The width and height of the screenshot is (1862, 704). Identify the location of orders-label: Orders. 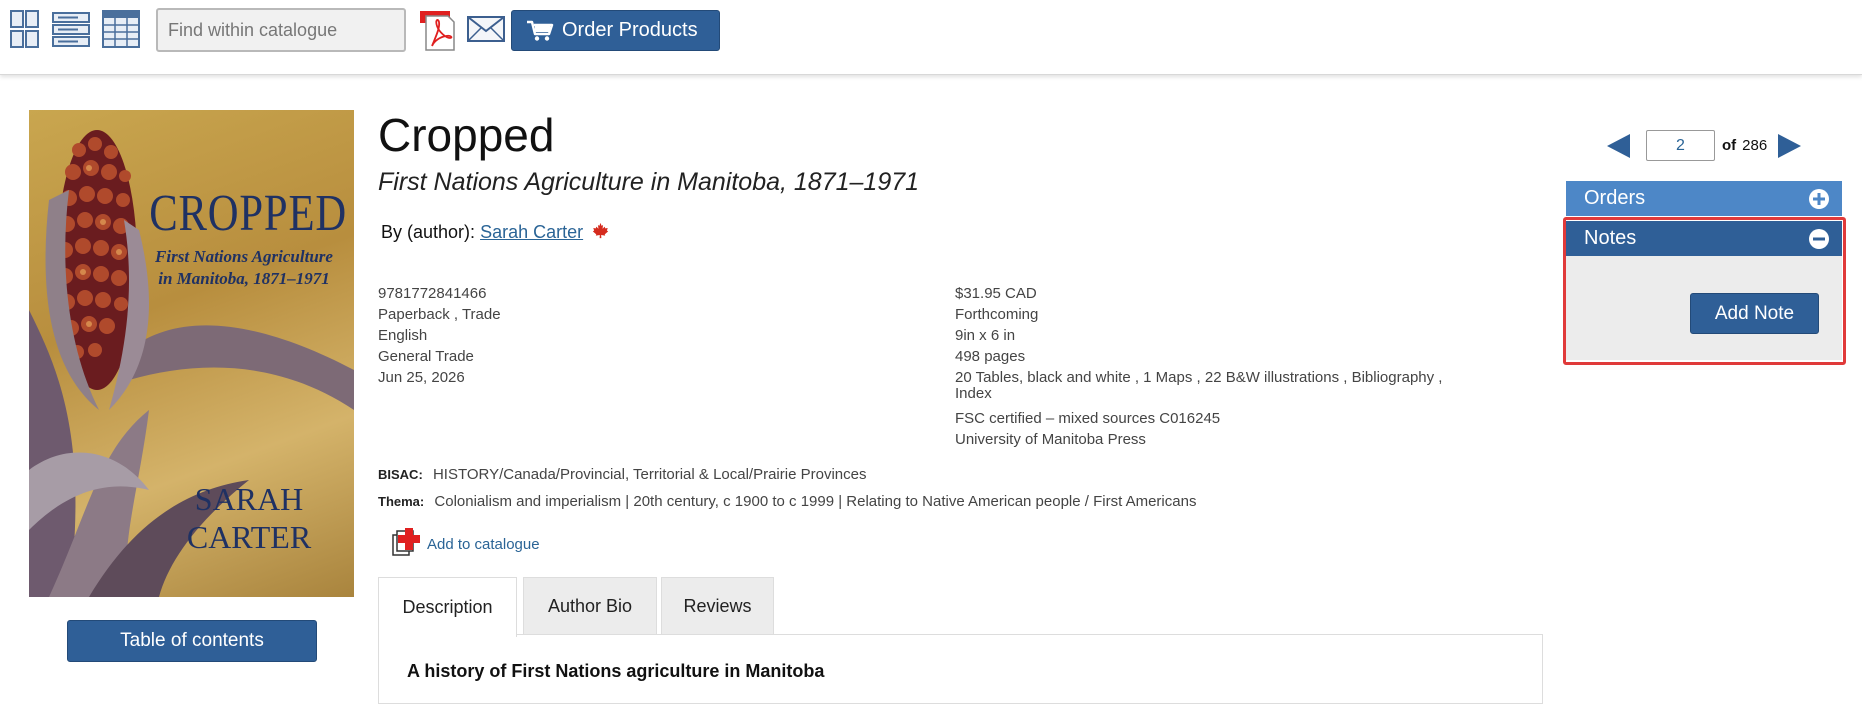
(1615, 198).